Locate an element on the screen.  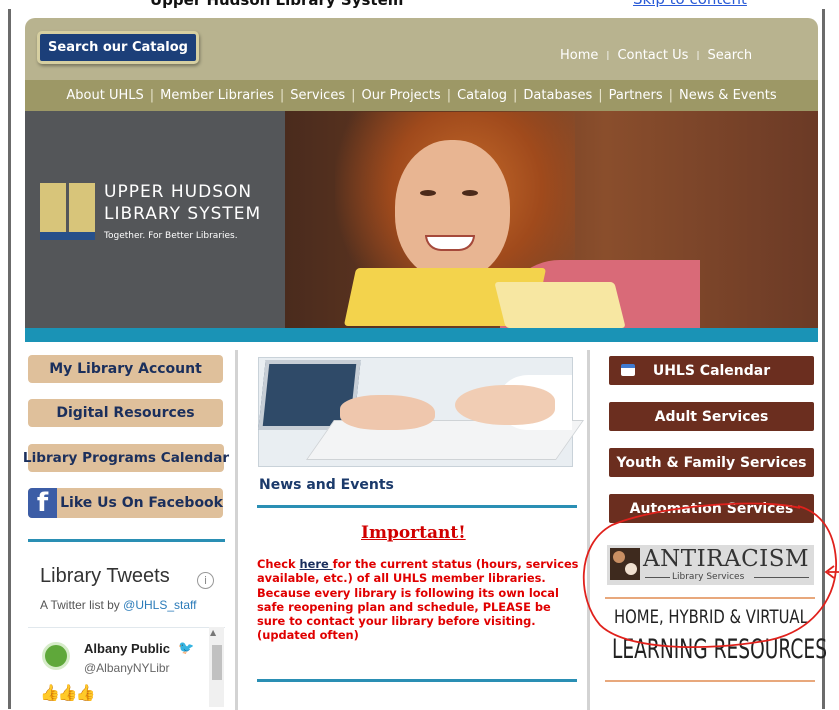
header-links: Home | Contact Us | Search is located at coordinates (656, 55).